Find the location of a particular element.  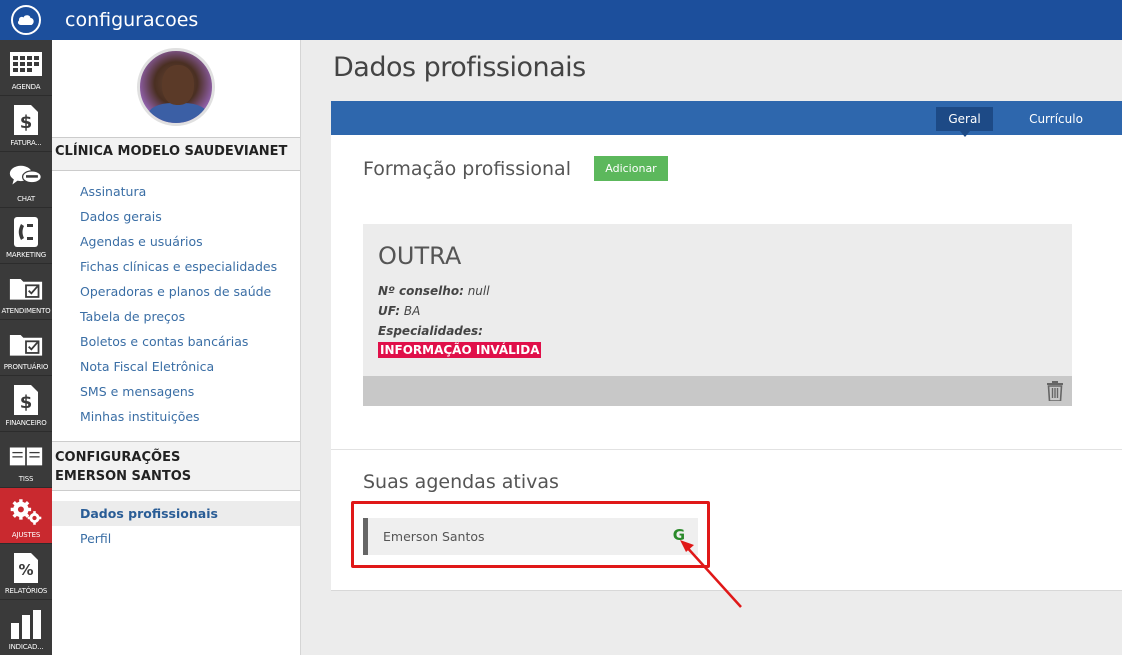

phone-icon is located at coordinates (26, 232).